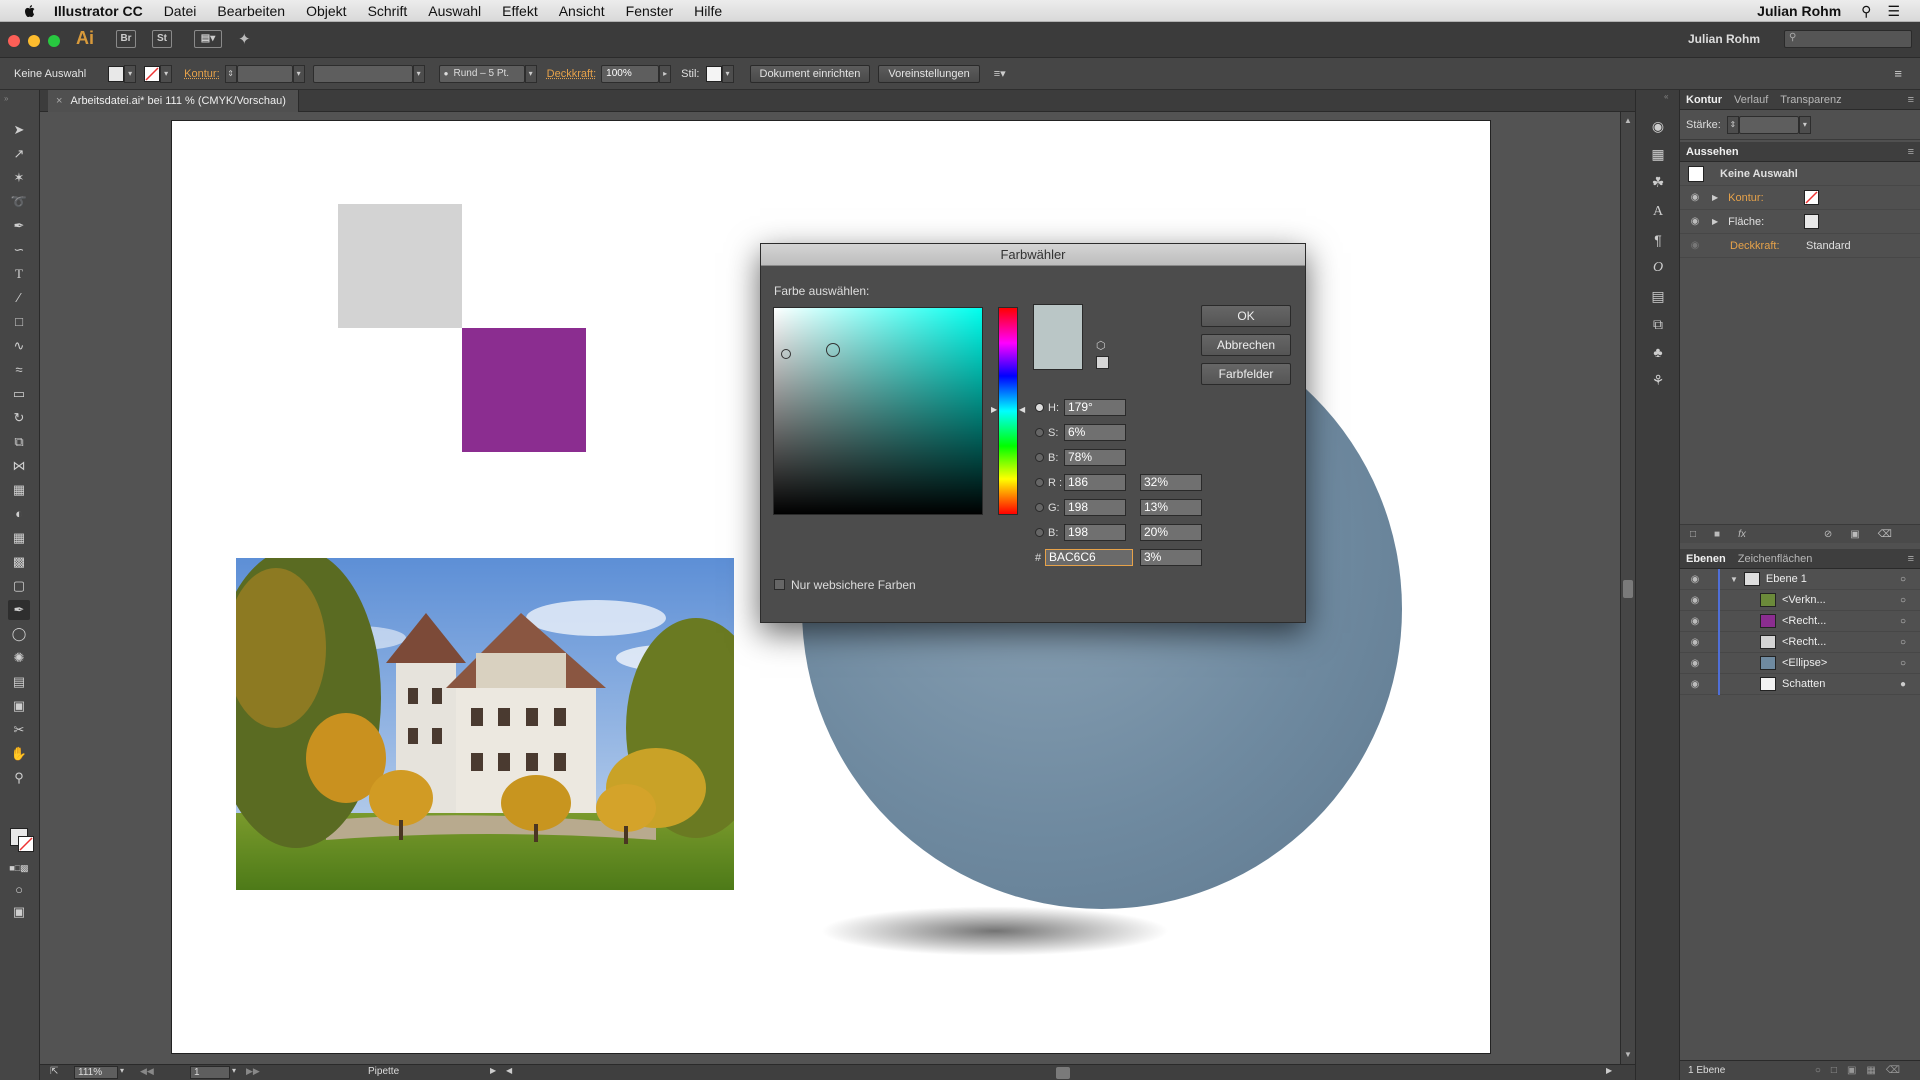 The image size is (1920, 1080). I want to click on spotlight-icon: ⚲, so click(1866, 11).